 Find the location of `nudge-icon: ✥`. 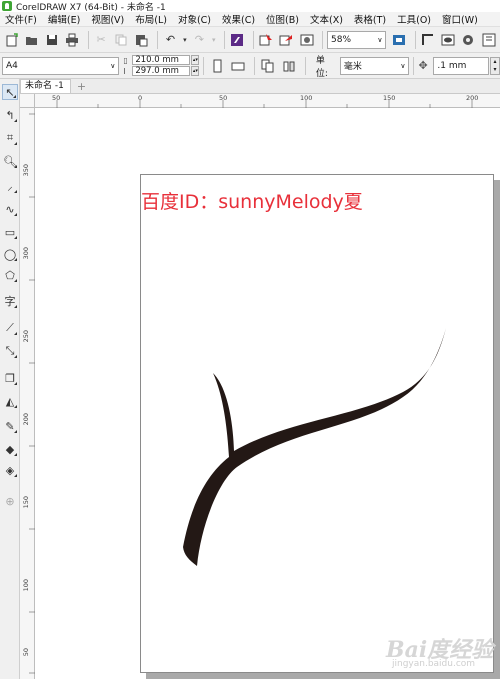

nudge-icon: ✥ is located at coordinates (423, 65).